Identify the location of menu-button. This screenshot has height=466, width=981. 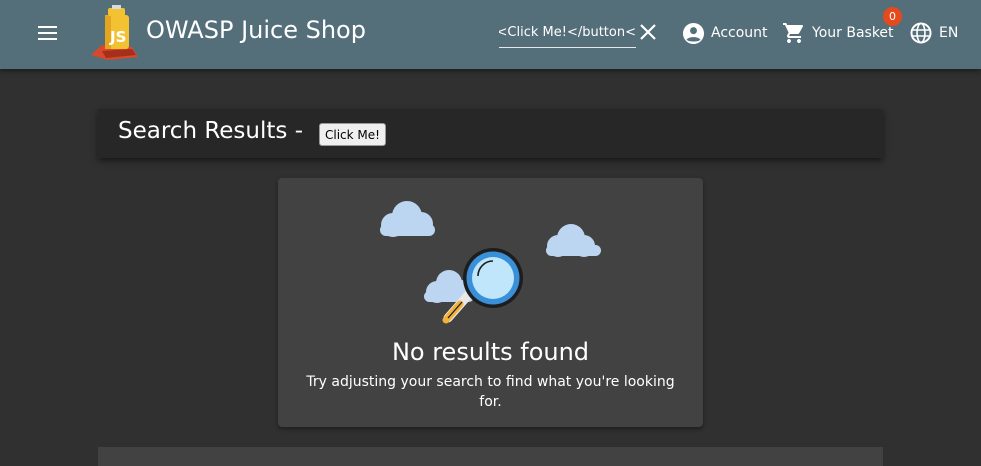
(48, 33).